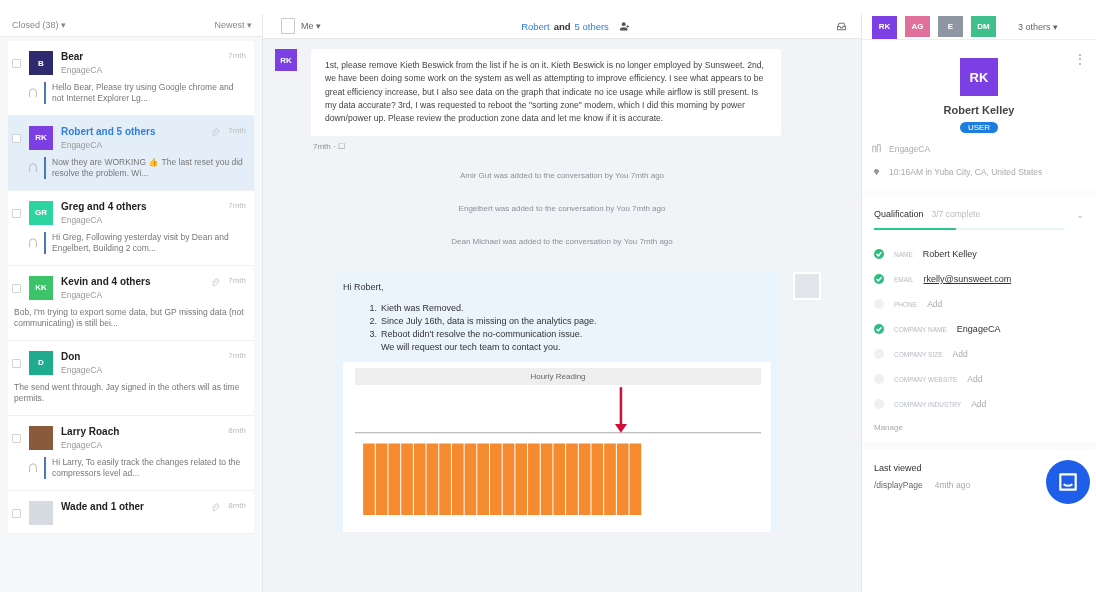 The width and height of the screenshot is (1096, 592). Describe the element at coordinates (103, 506) in the screenshot. I see `contact-name: Wade and 1 other` at that location.